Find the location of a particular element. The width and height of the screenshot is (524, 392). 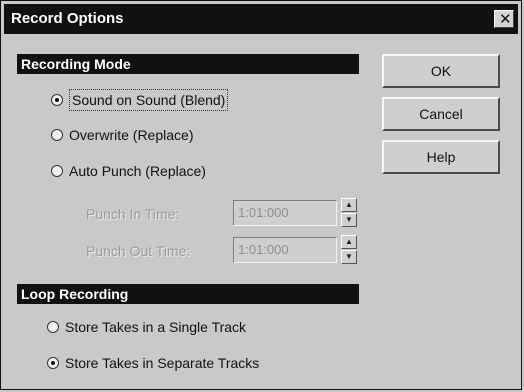

radio-label: Sound on Sound (Blend) is located at coordinates (149, 100).